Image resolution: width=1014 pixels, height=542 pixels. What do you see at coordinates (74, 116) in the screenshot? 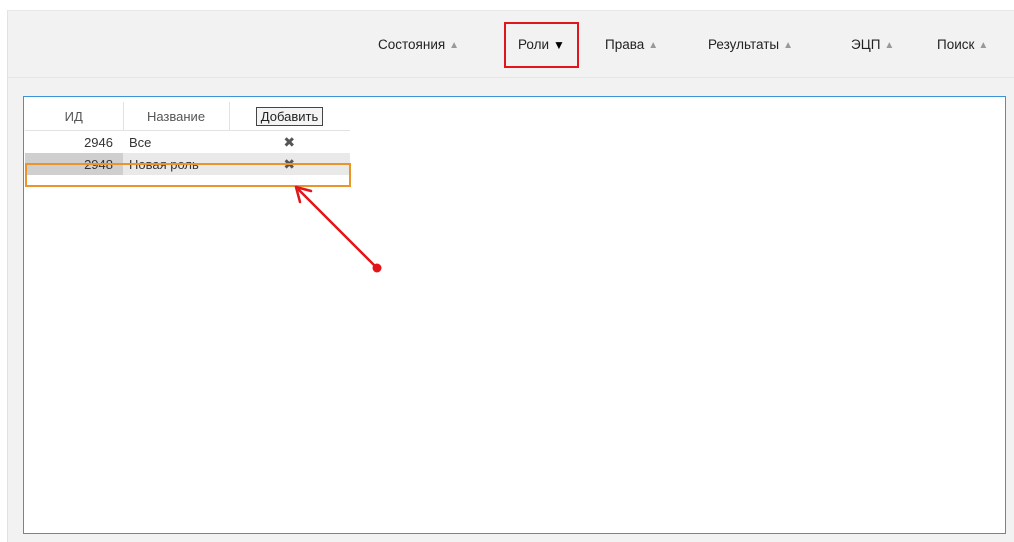
I see `column-header-id: ИД` at bounding box center [74, 116].